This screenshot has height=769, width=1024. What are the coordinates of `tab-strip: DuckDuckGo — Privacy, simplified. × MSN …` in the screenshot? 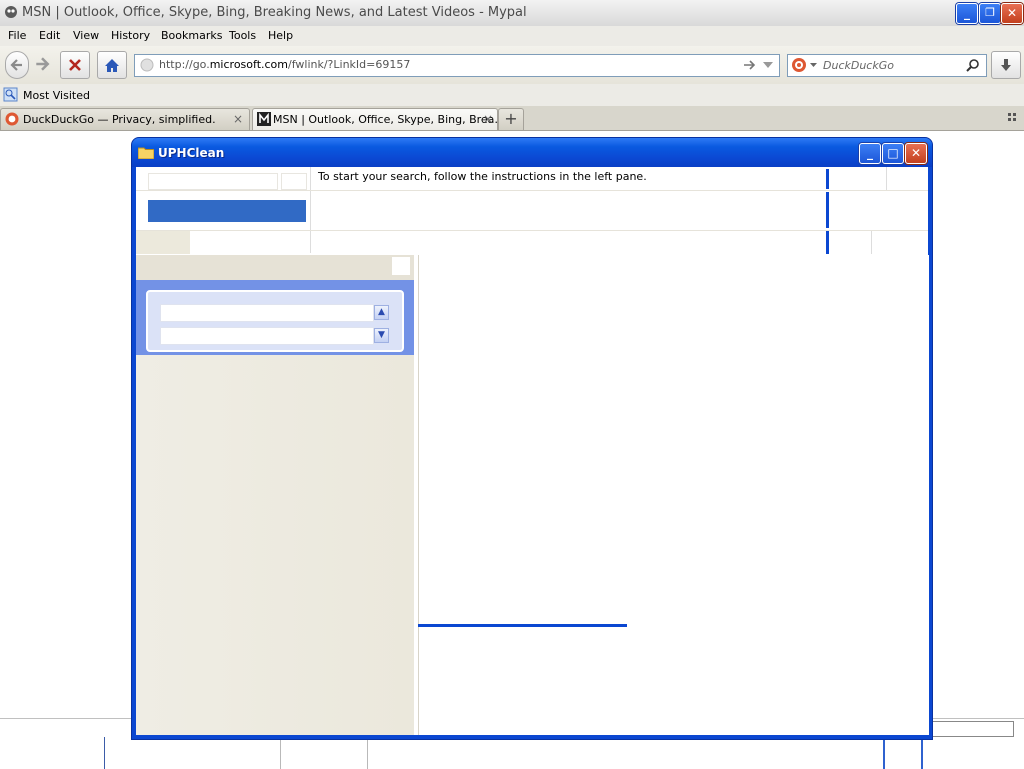 It's located at (512, 118).